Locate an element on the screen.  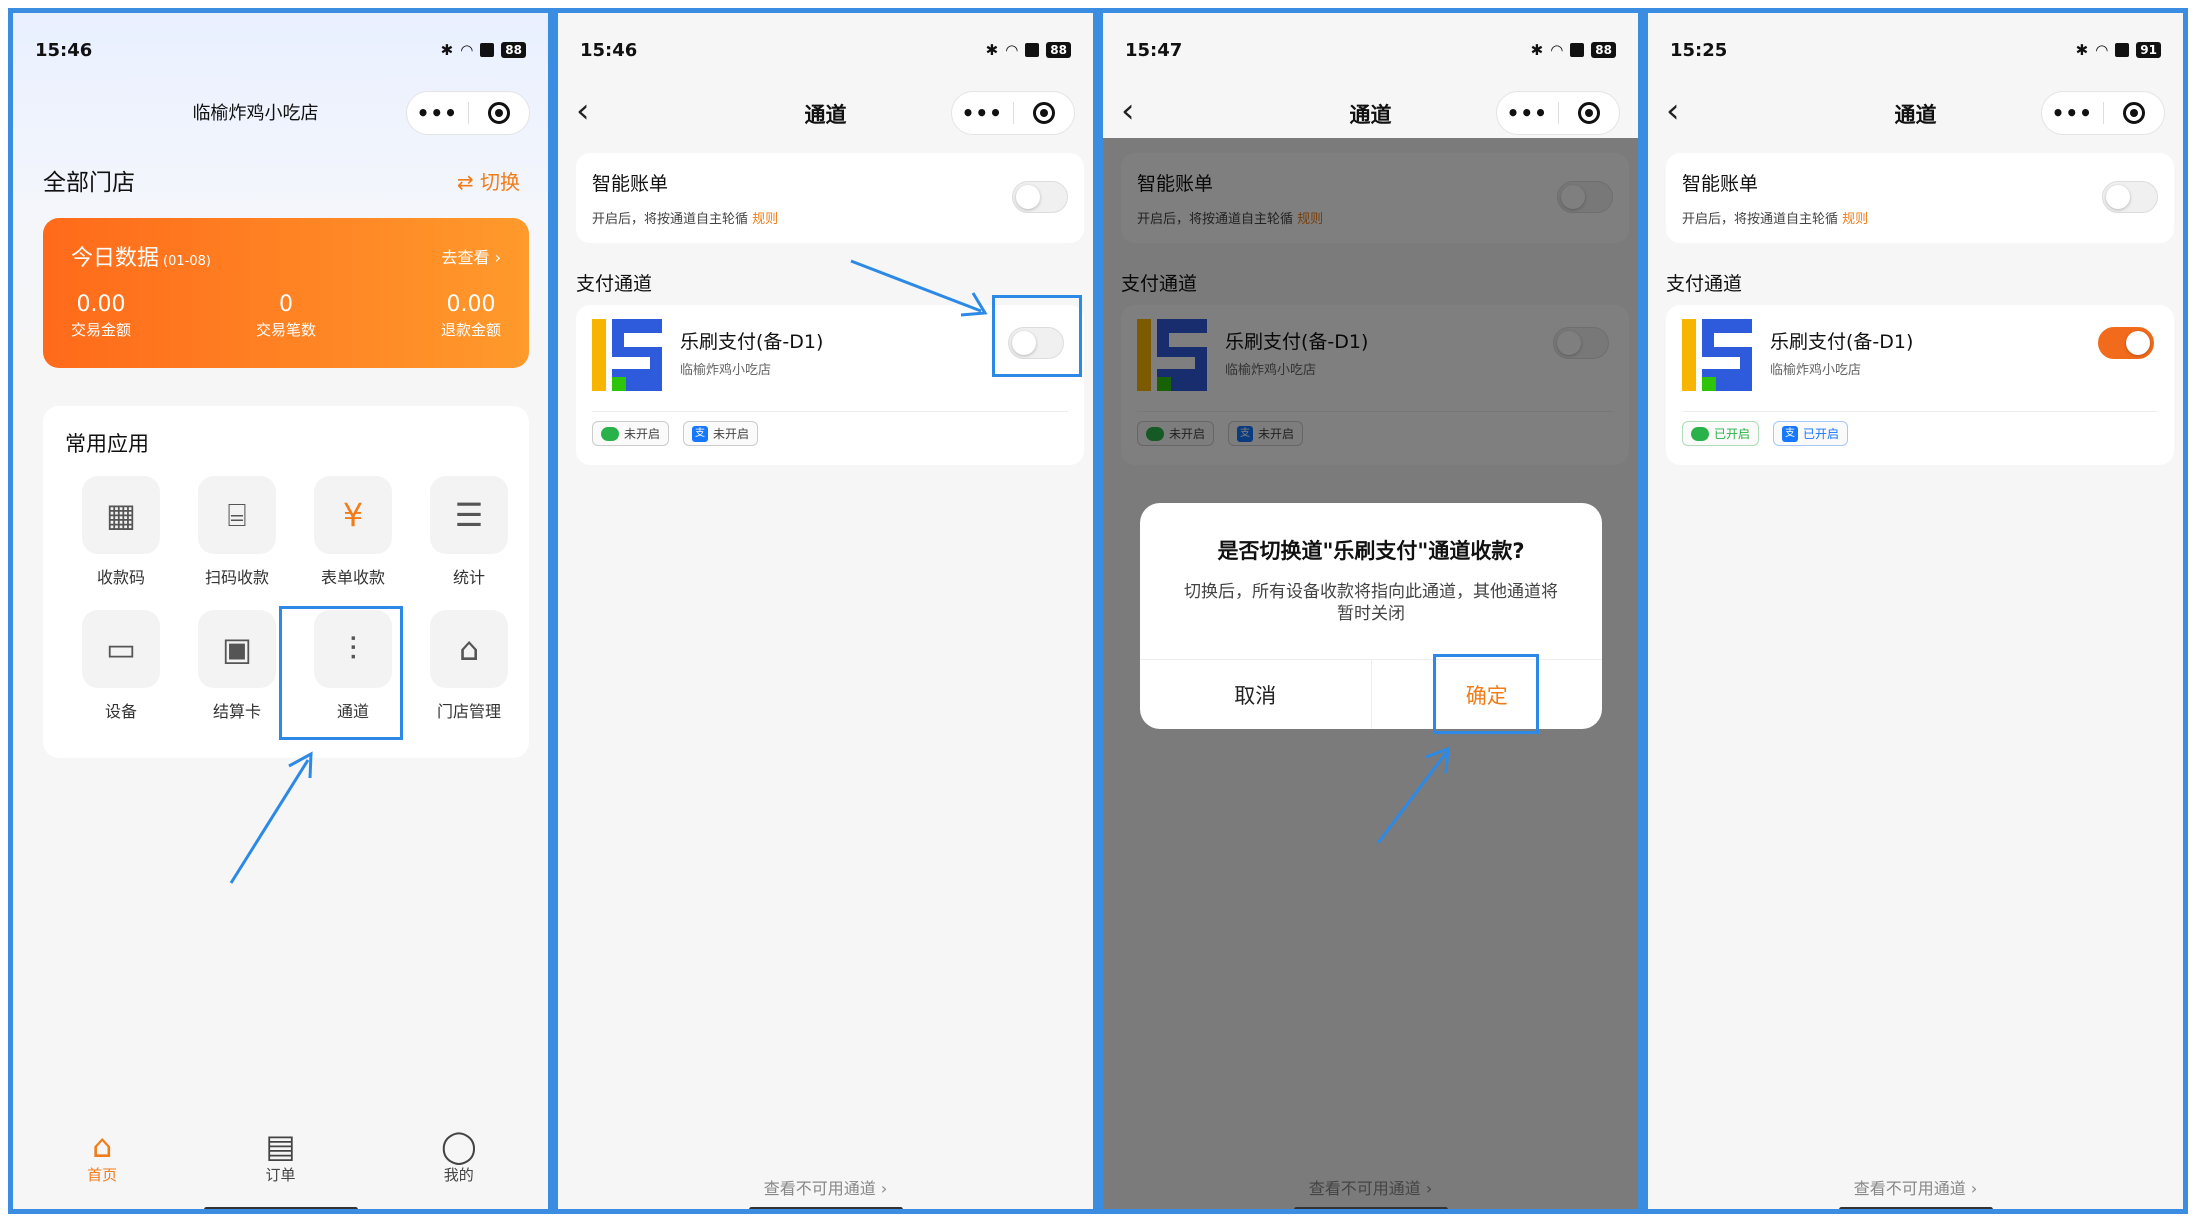
arrow-to-channel-app is located at coordinates (271, 817).